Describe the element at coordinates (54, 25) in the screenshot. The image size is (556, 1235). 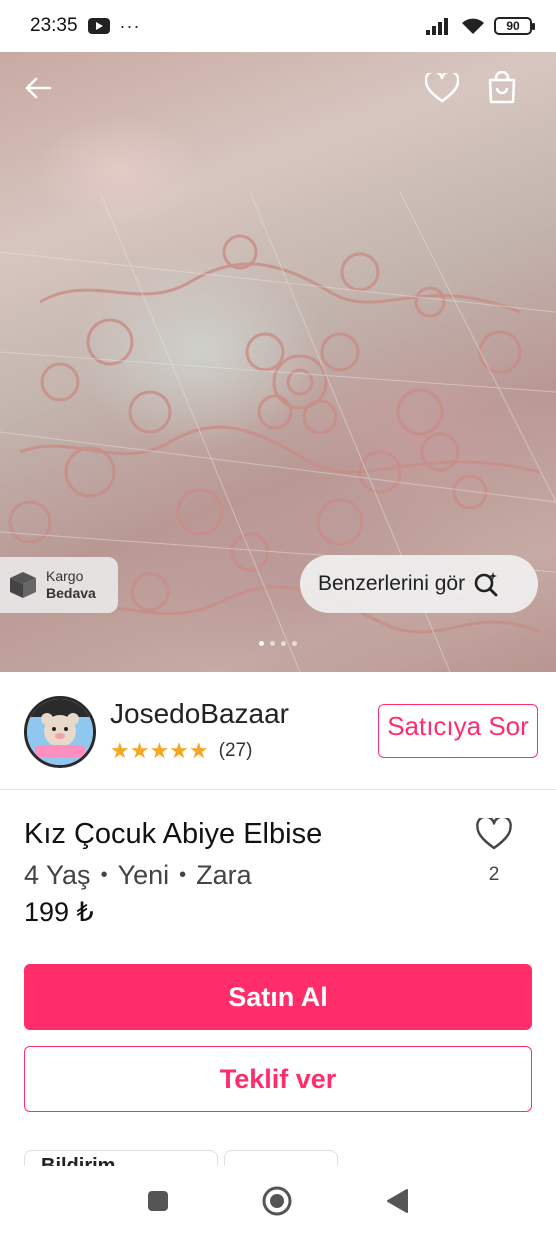
I see `status-time: 23:35` at that location.